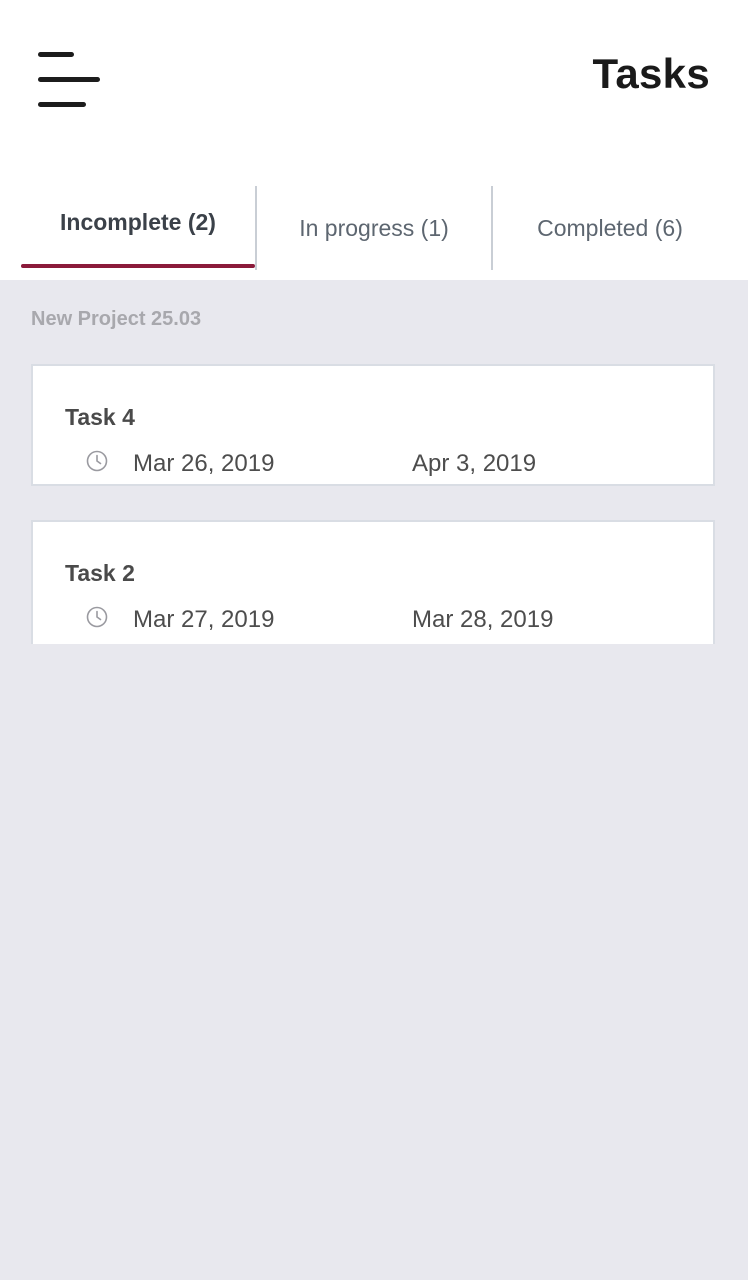 The height and width of the screenshot is (1280, 748). What do you see at coordinates (204, 463) in the screenshot?
I see `task-start-date: Mar 26, 2019` at bounding box center [204, 463].